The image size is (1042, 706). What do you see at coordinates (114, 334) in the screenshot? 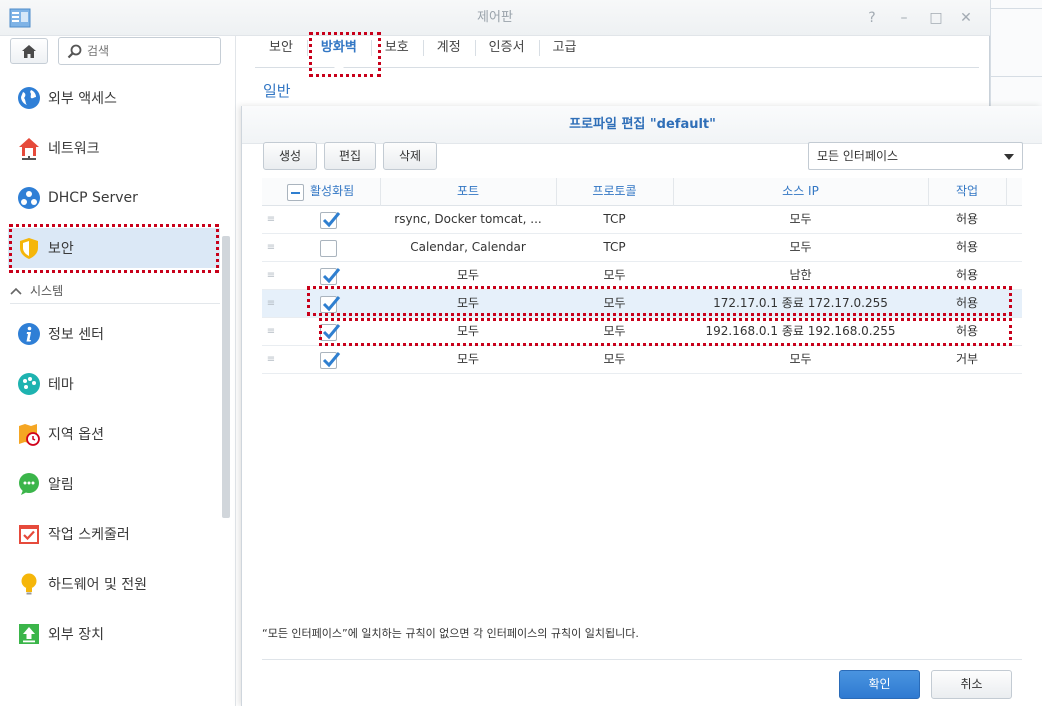
I see `sidebar-item-info-center: 정보 센터` at bounding box center [114, 334].